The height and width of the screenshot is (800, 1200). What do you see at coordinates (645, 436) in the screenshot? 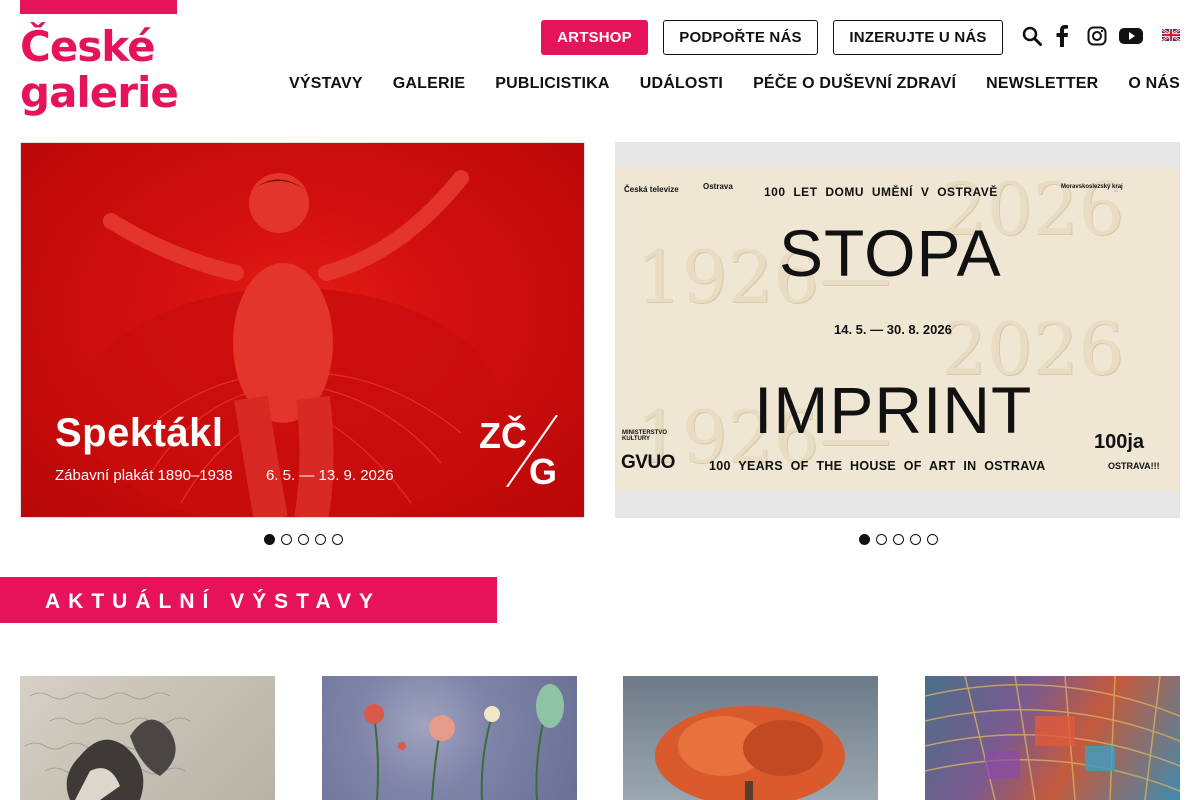
I see `sponsor-ministry: MINISTERSTVO KULTURY` at bounding box center [645, 436].